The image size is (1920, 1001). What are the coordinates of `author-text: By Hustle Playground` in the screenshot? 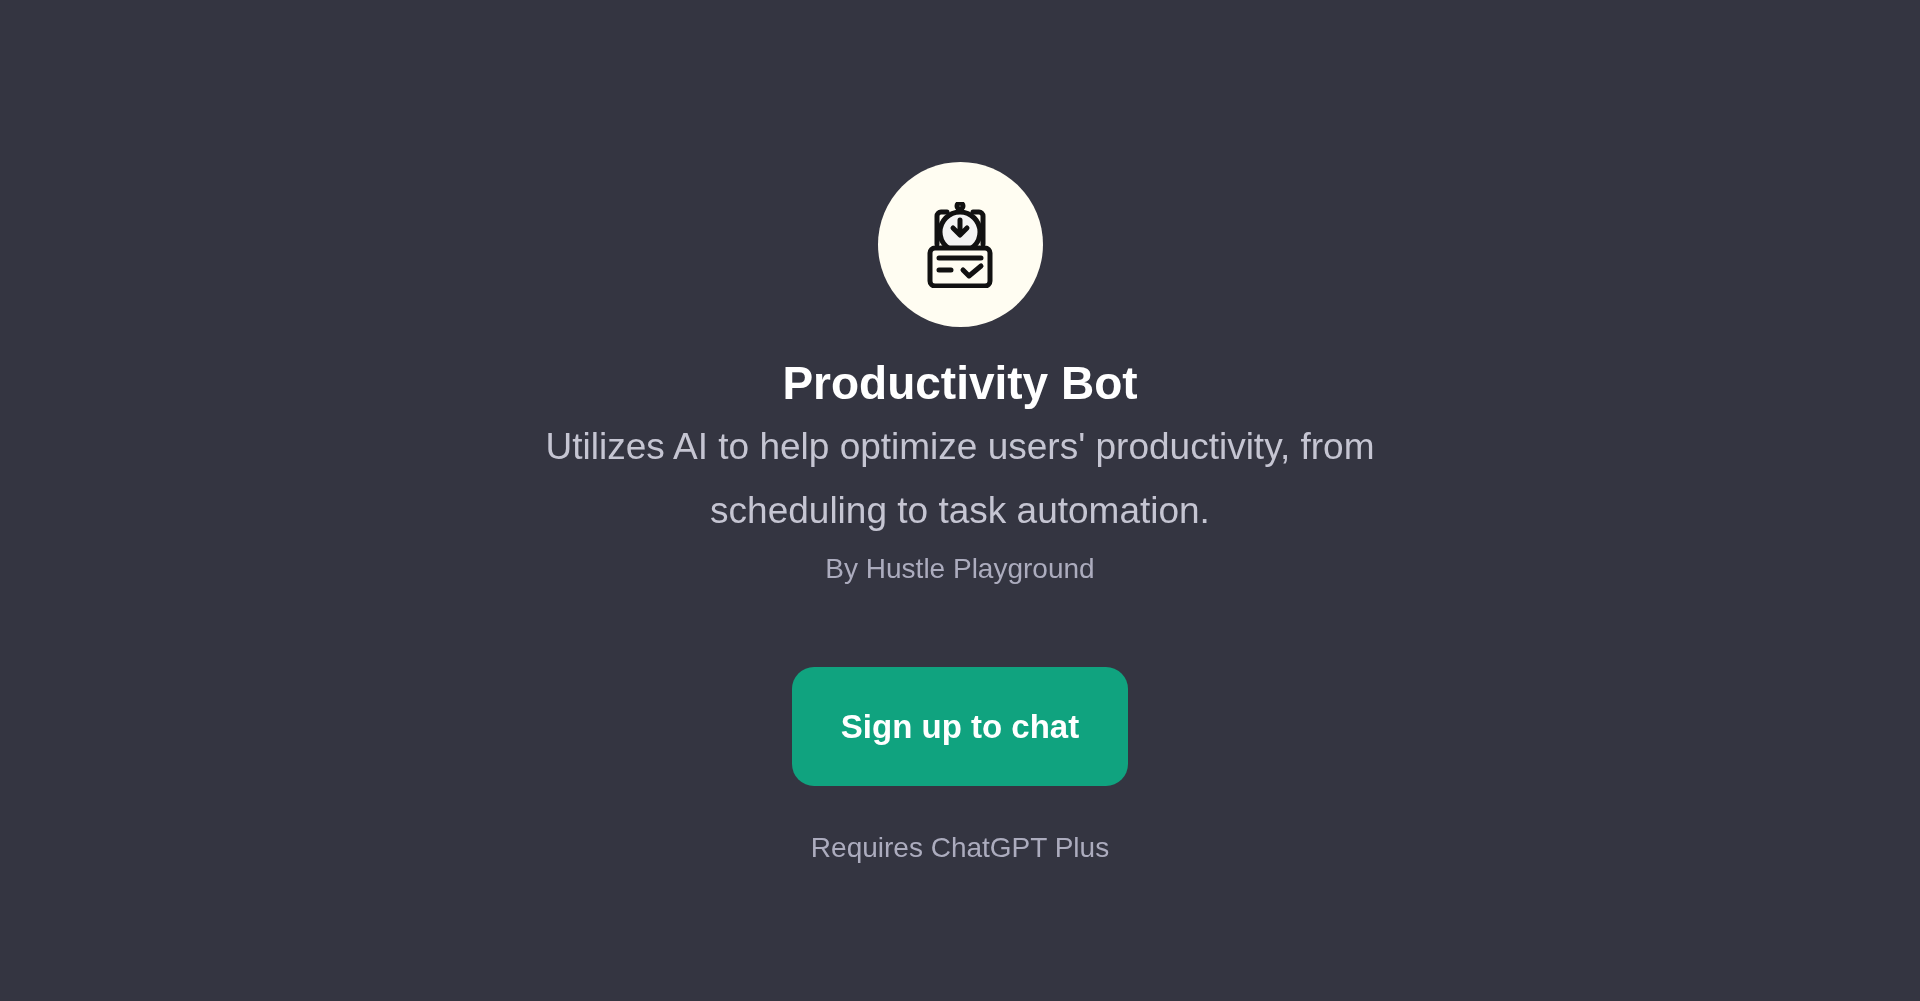 It's located at (960, 569).